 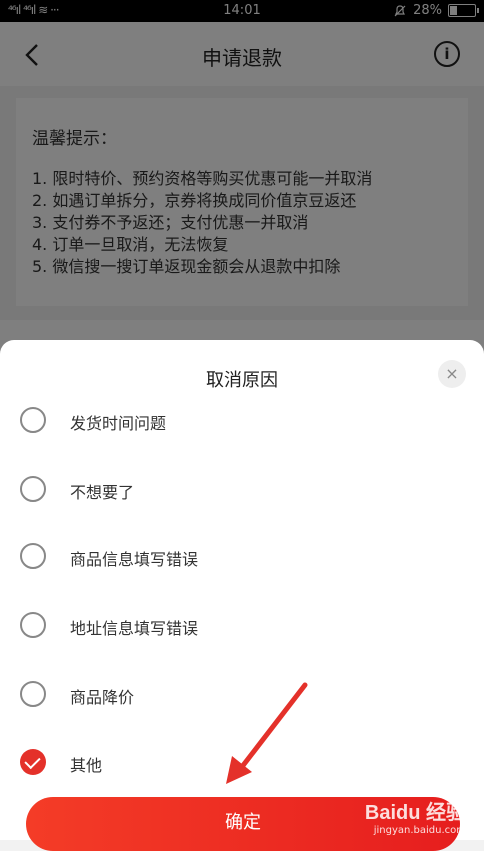 I want to click on reason-option: 商品信息填写错误, so click(x=242, y=557).